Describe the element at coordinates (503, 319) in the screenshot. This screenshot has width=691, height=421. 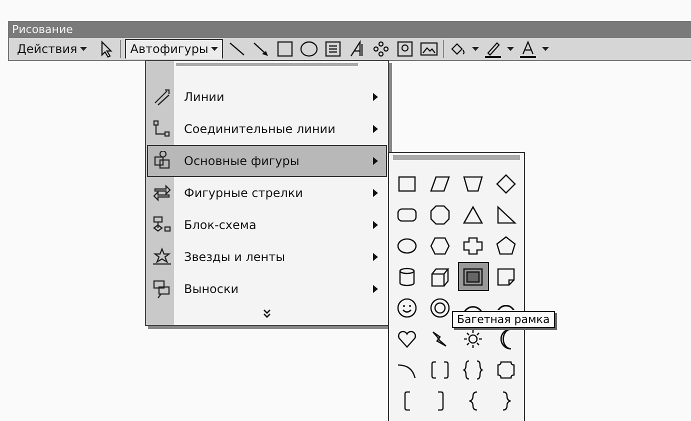
I see `tooltip: Багетная рамка` at that location.